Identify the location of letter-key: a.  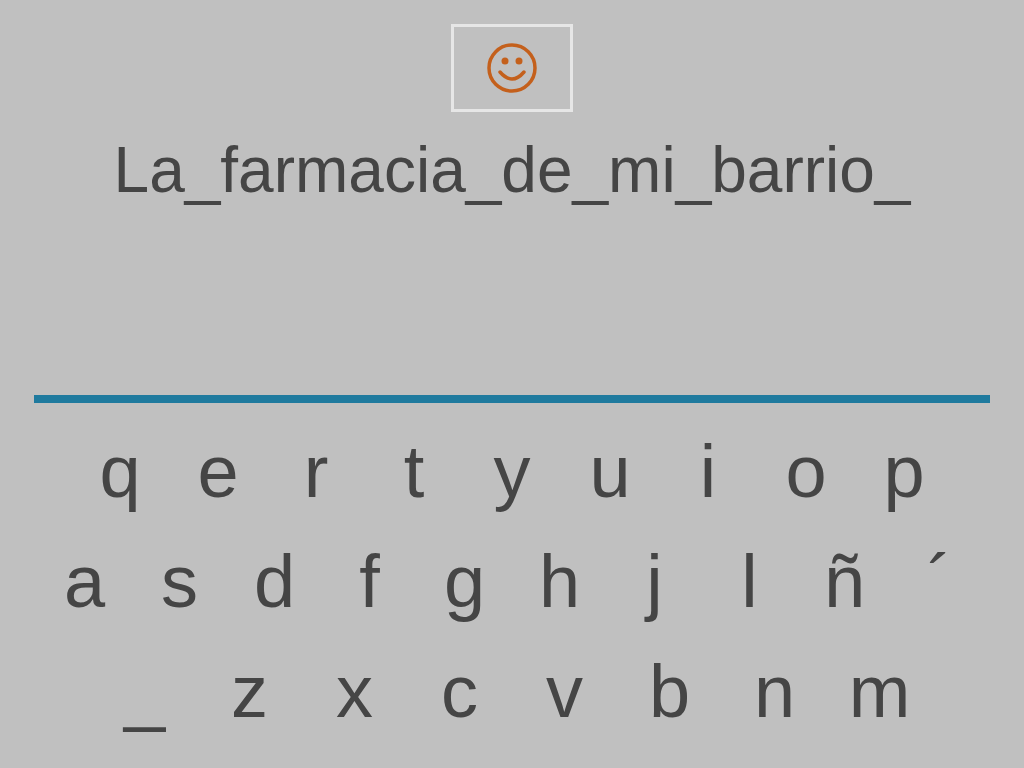
(84, 582).